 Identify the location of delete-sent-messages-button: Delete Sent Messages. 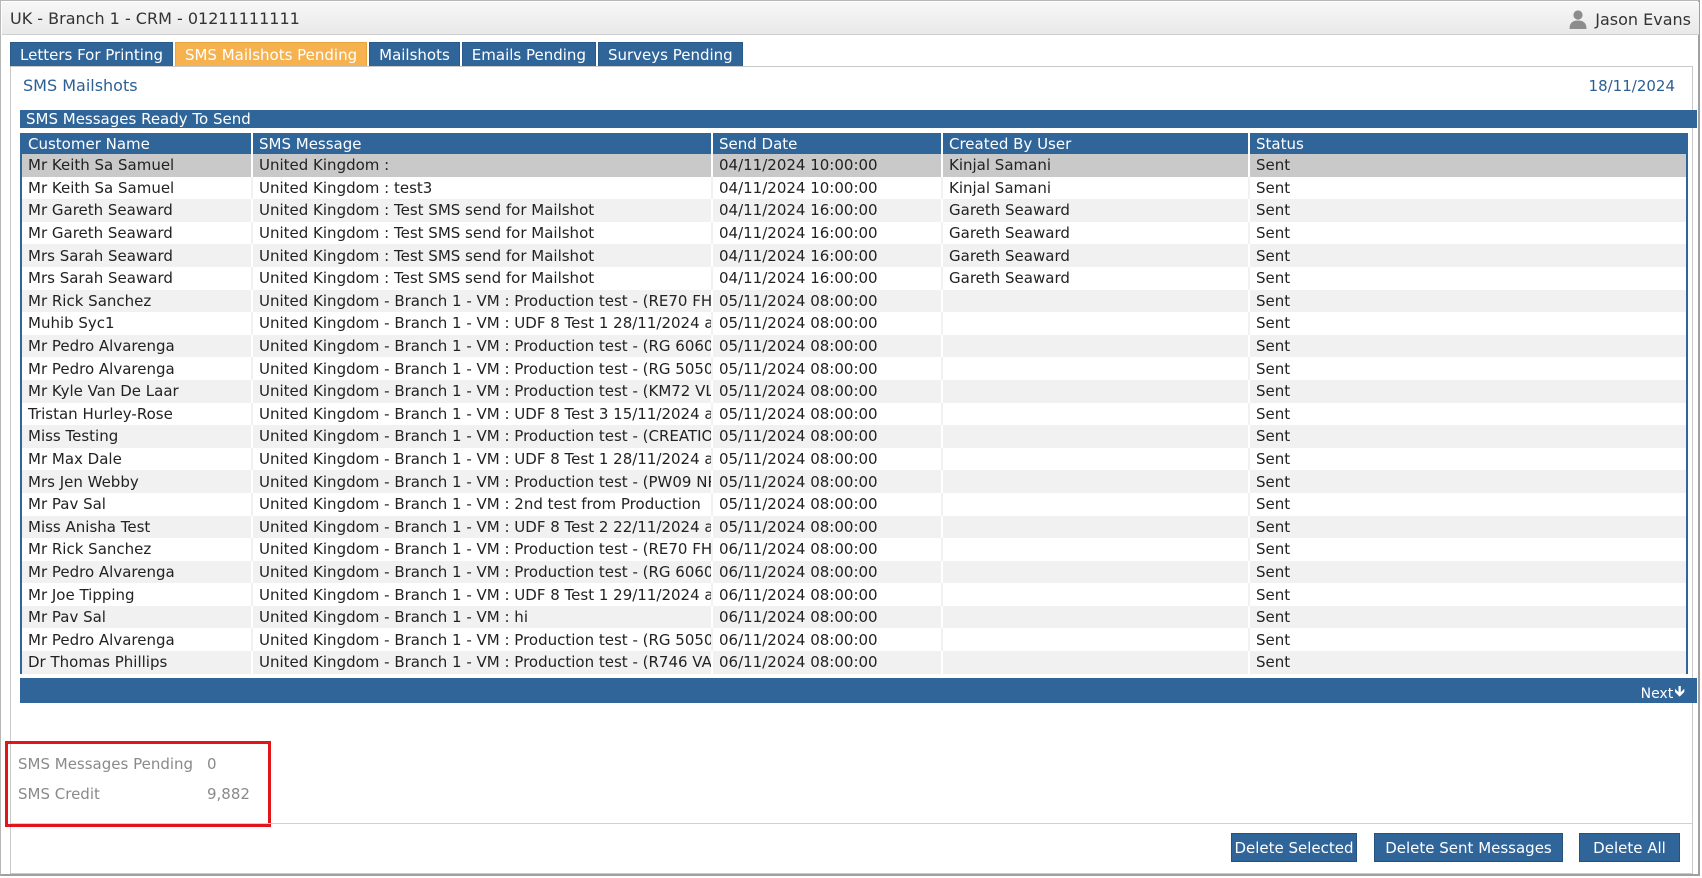
(1468, 847).